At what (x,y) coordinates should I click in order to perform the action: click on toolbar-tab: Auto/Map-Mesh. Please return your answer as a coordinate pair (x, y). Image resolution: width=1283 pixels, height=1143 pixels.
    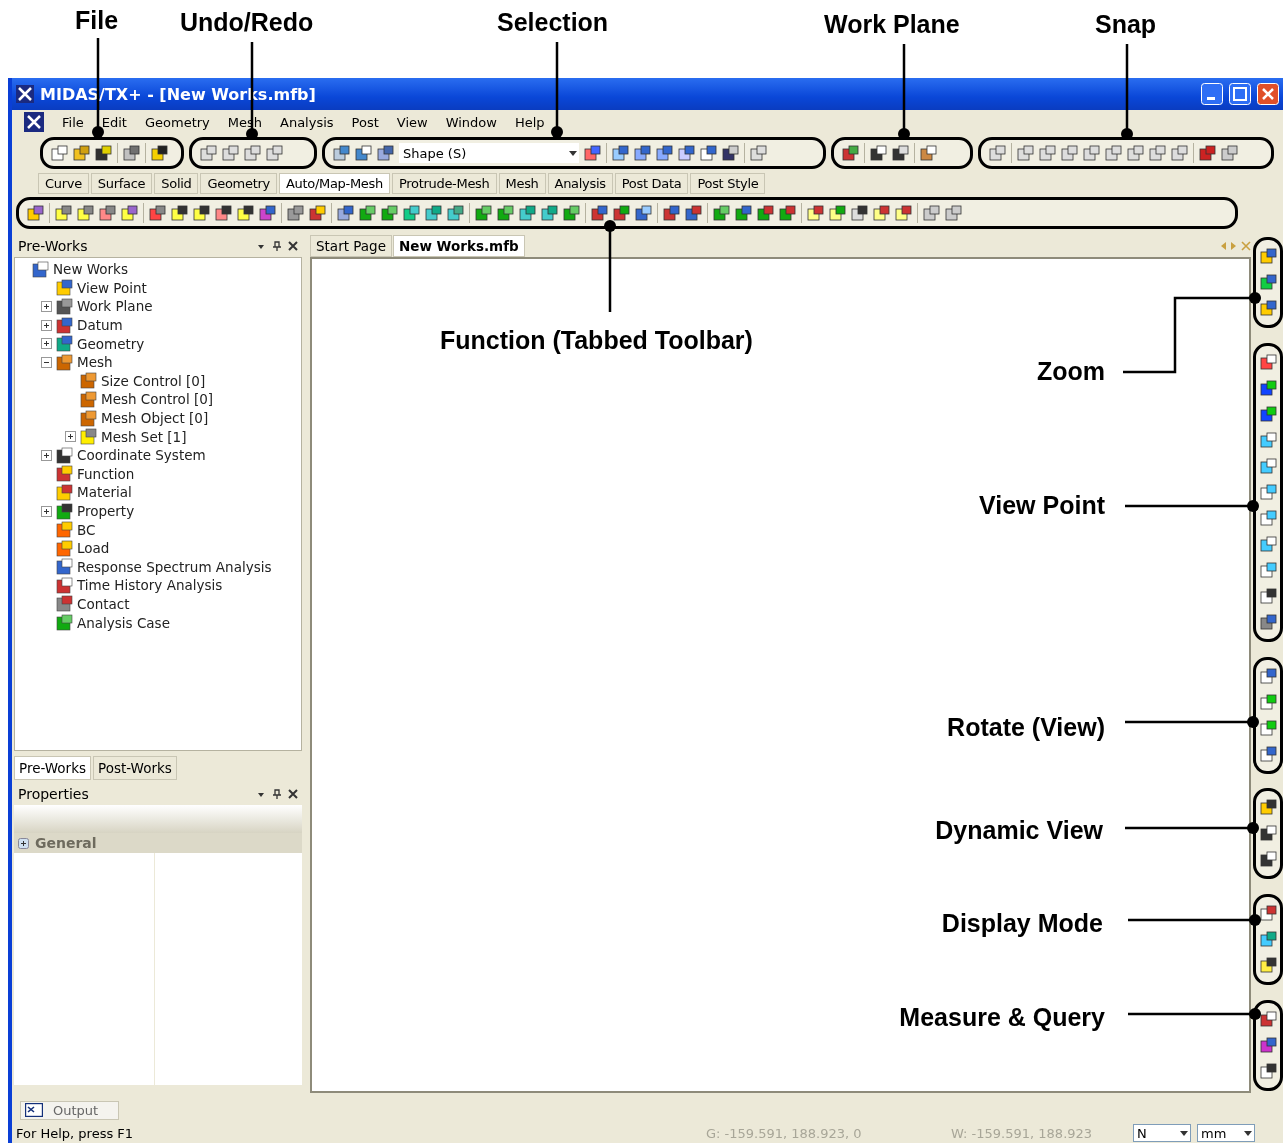
    Looking at the image, I should click on (334, 183).